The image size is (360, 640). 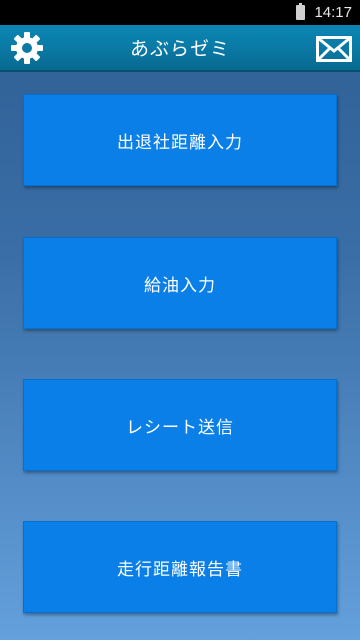 I want to click on status-bar: 14:17, so click(x=180, y=12).